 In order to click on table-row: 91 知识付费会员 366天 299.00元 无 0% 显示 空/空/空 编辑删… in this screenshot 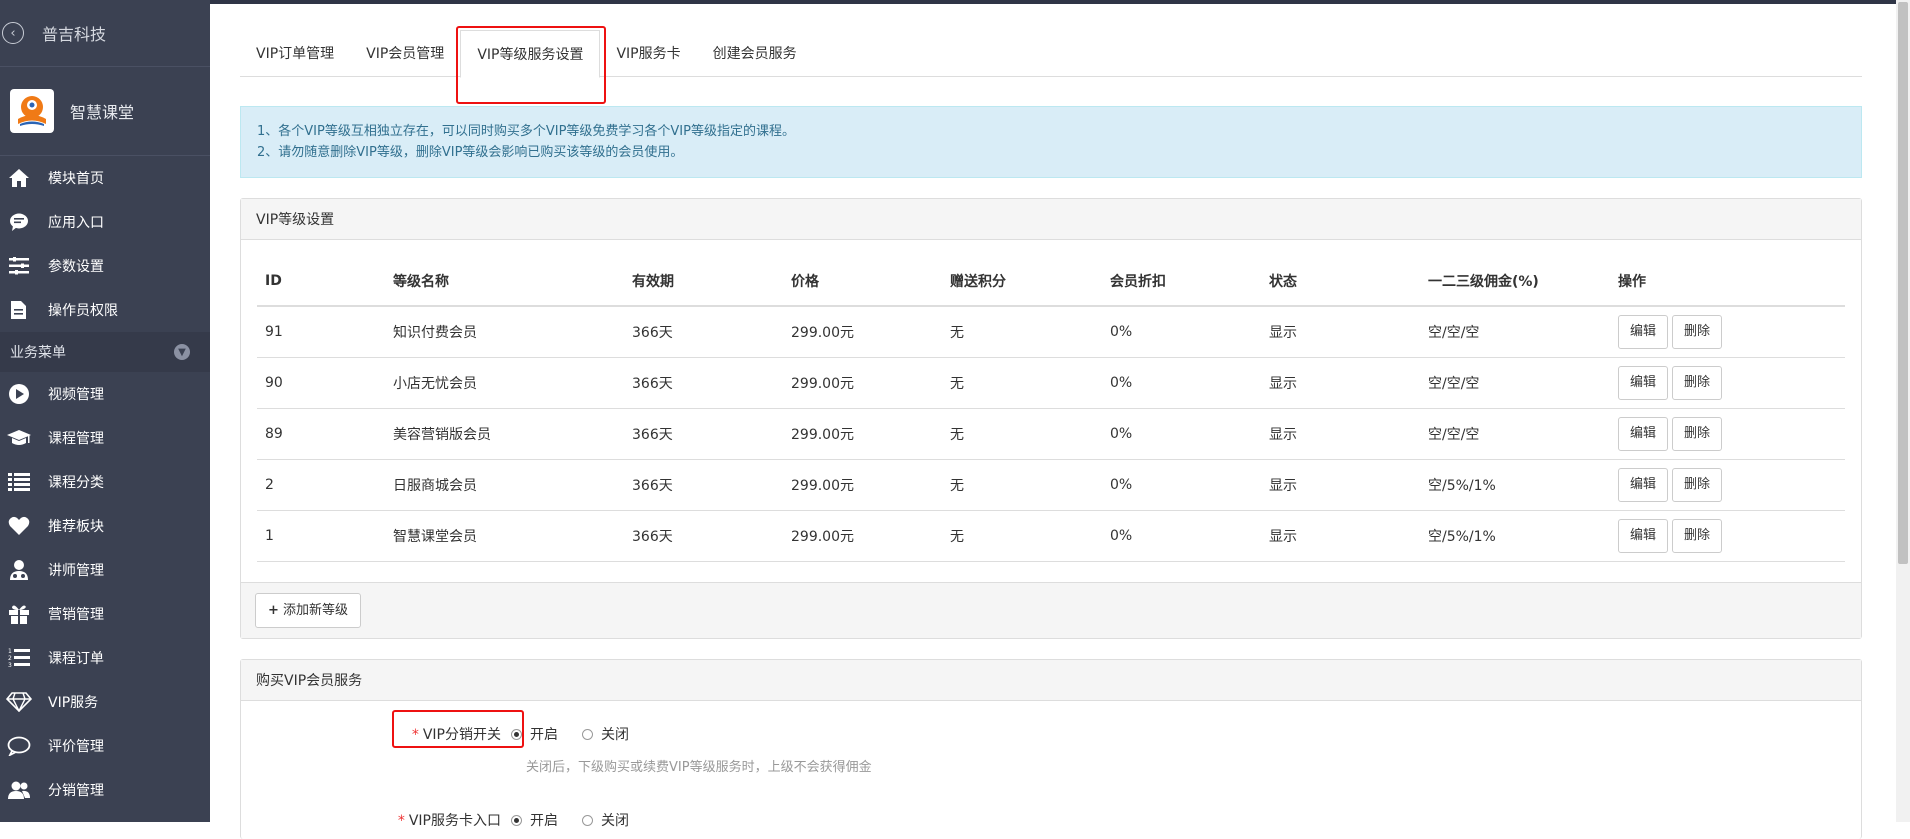, I will do `click(1051, 332)`.